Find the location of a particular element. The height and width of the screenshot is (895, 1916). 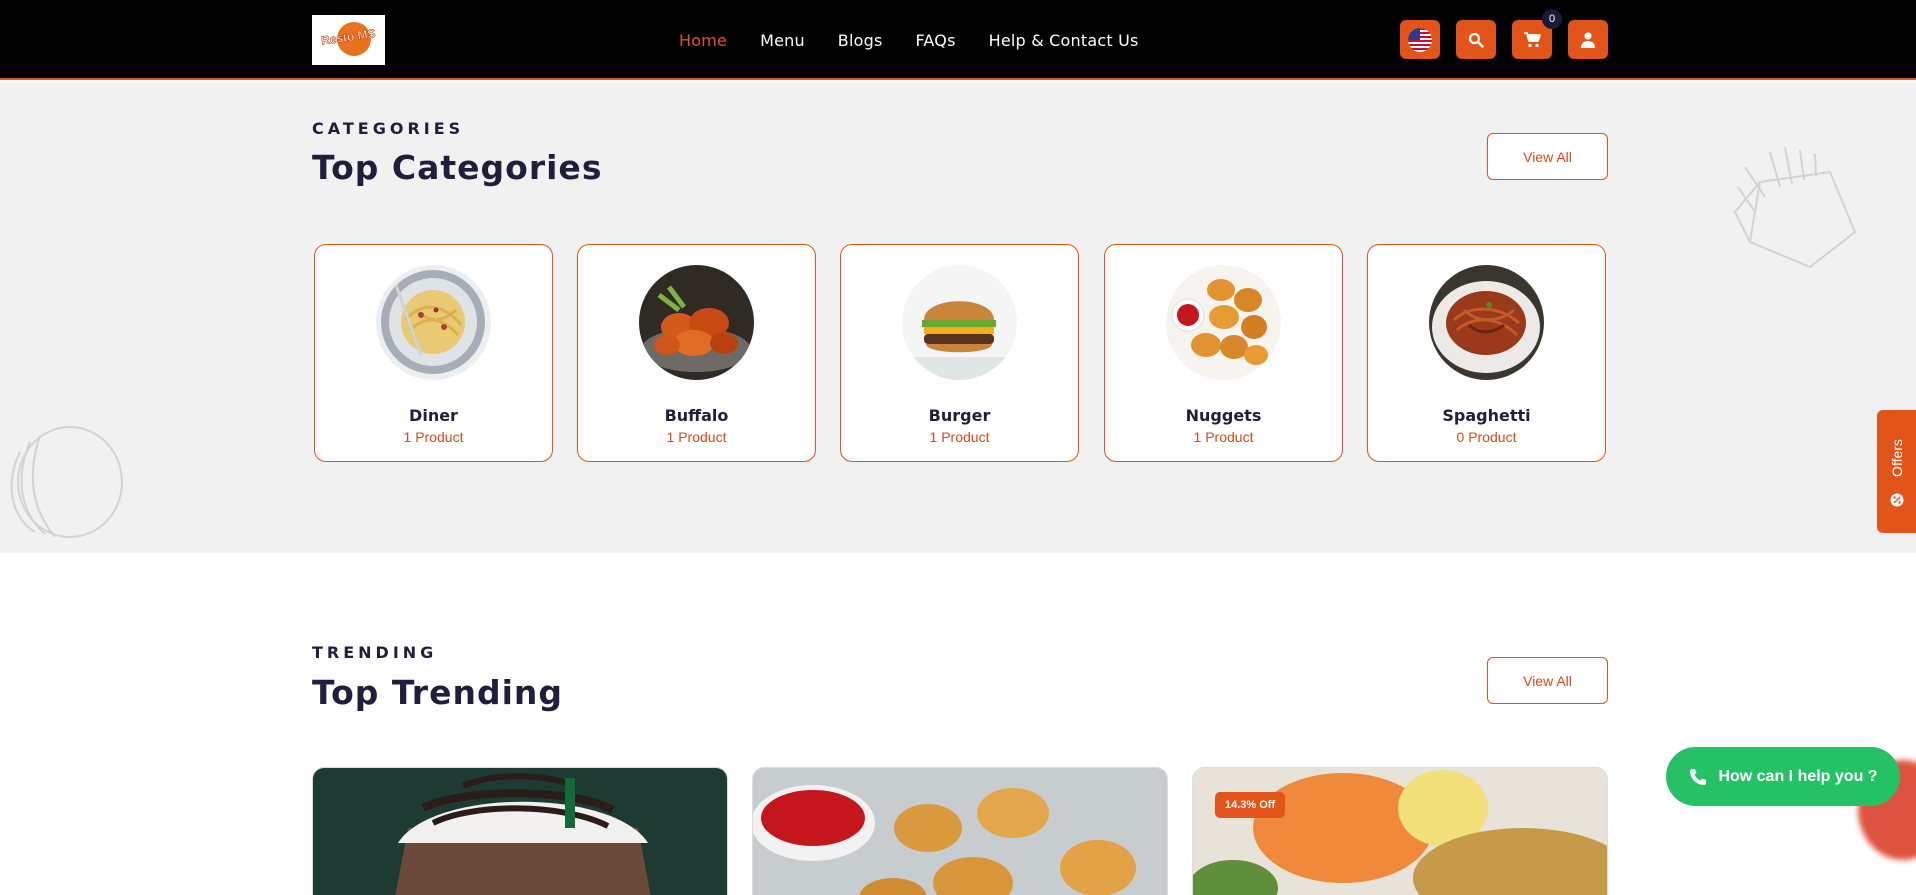

search-button is located at coordinates (1476, 39).